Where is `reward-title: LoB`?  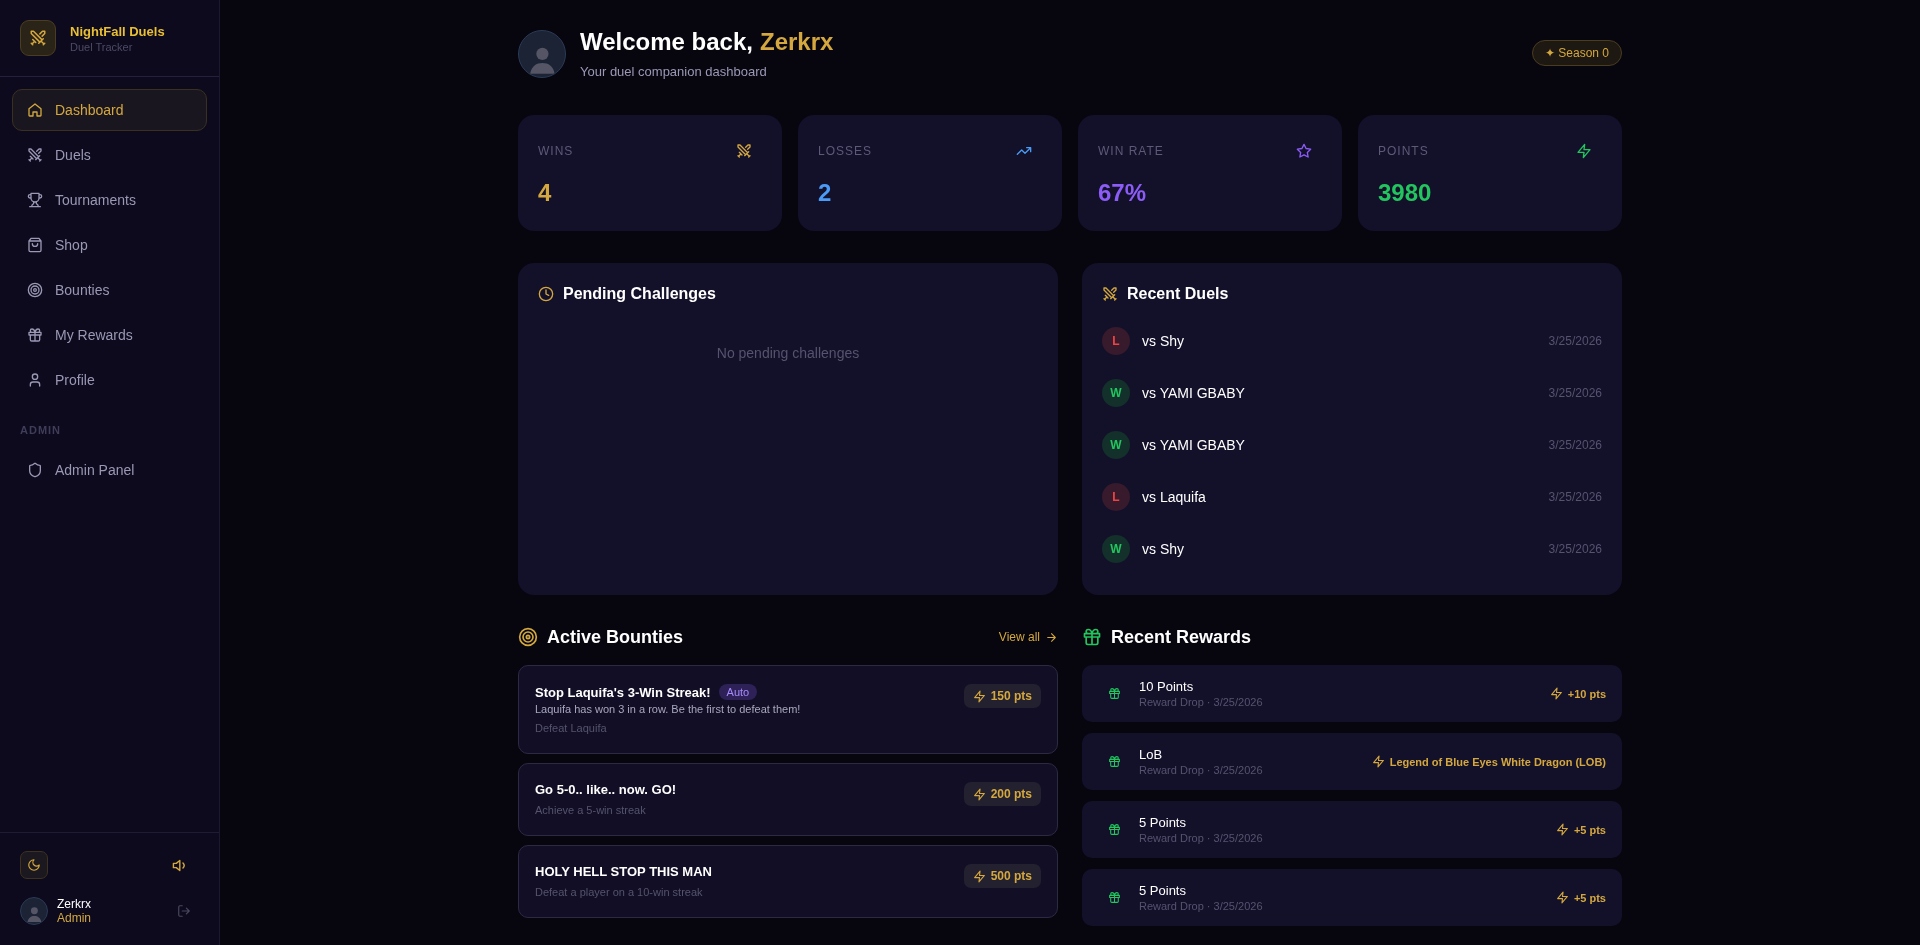 reward-title: LoB is located at coordinates (1151, 754).